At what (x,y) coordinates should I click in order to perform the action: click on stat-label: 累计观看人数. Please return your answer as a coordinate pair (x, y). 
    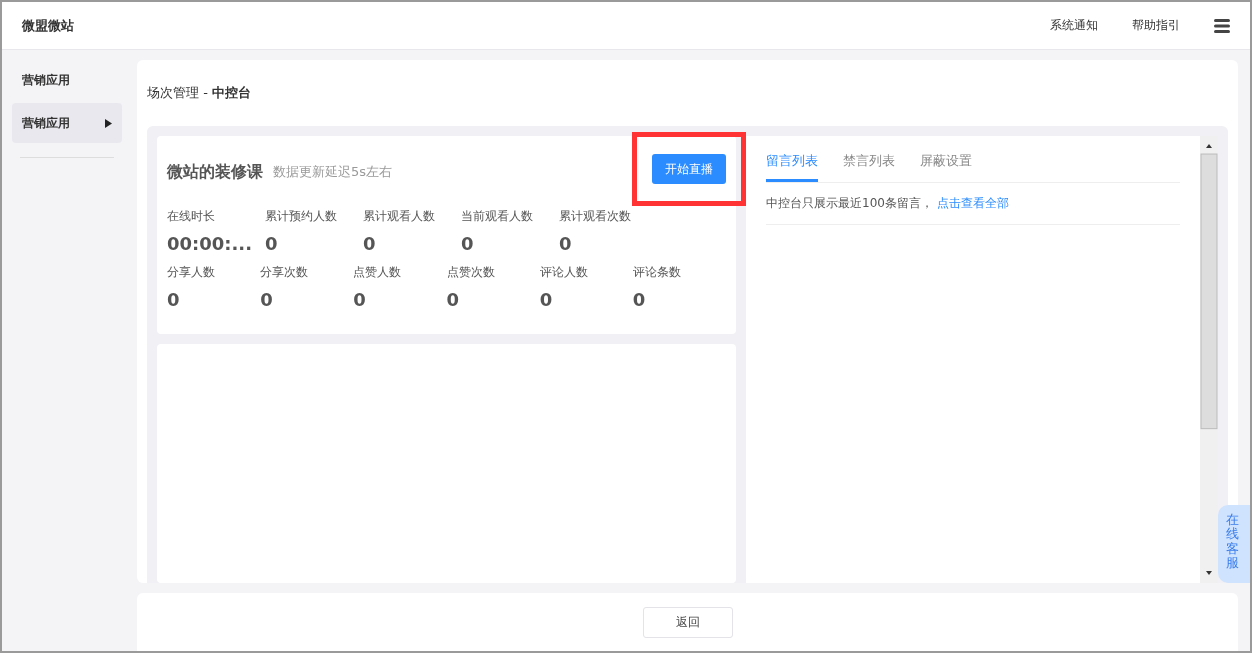
    Looking at the image, I should click on (399, 216).